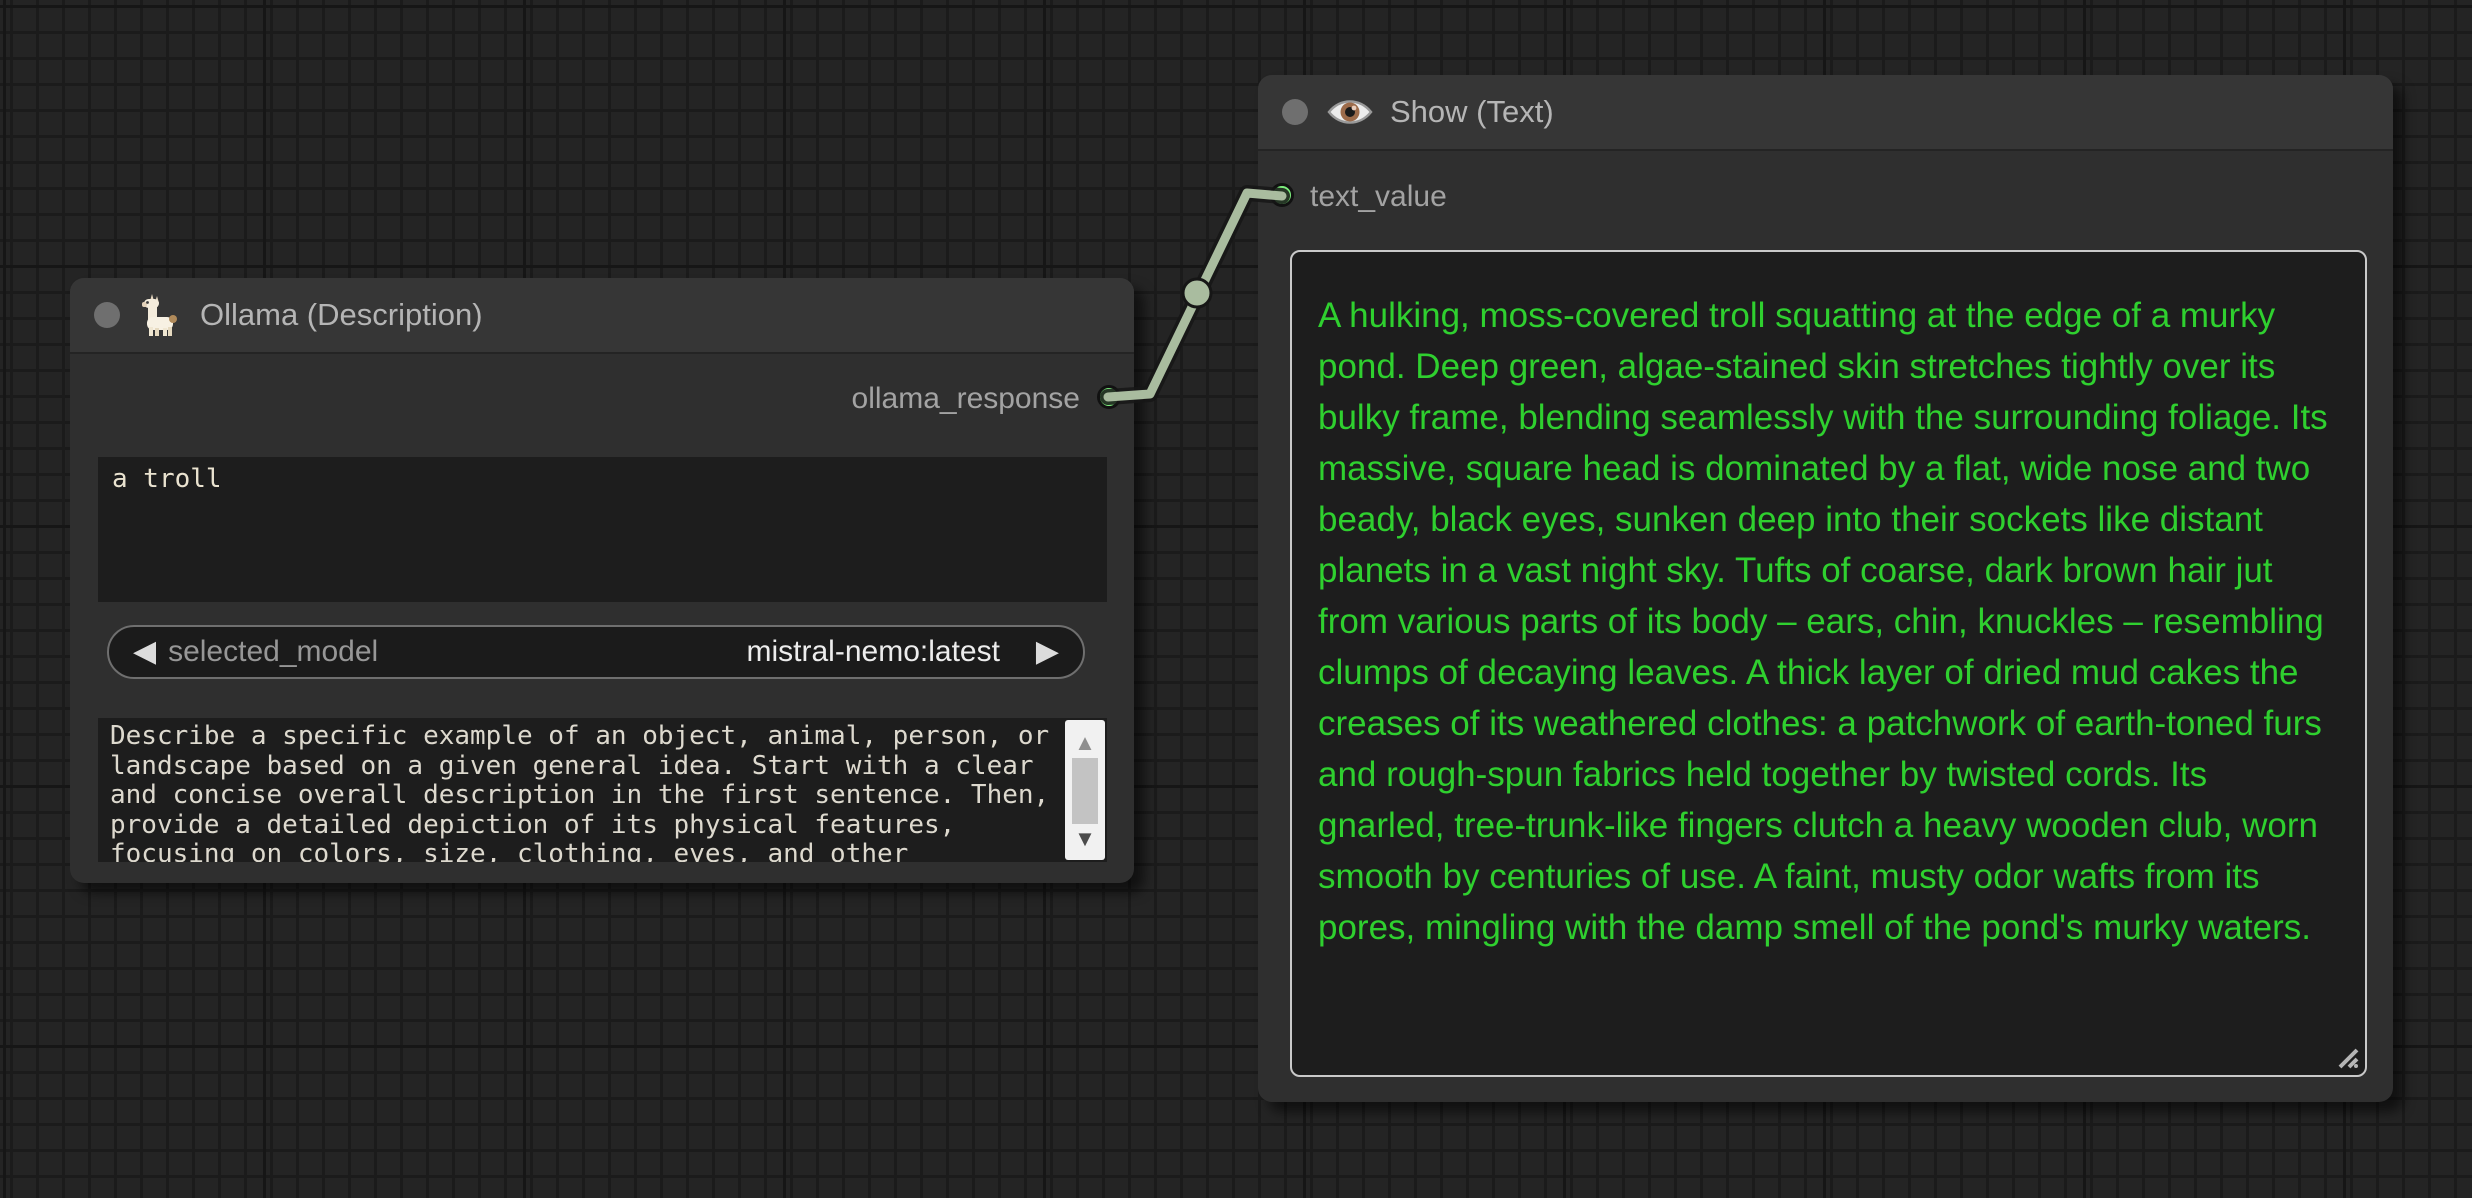  I want to click on scroll-down-arrow-icon: ▼, so click(1085, 839).